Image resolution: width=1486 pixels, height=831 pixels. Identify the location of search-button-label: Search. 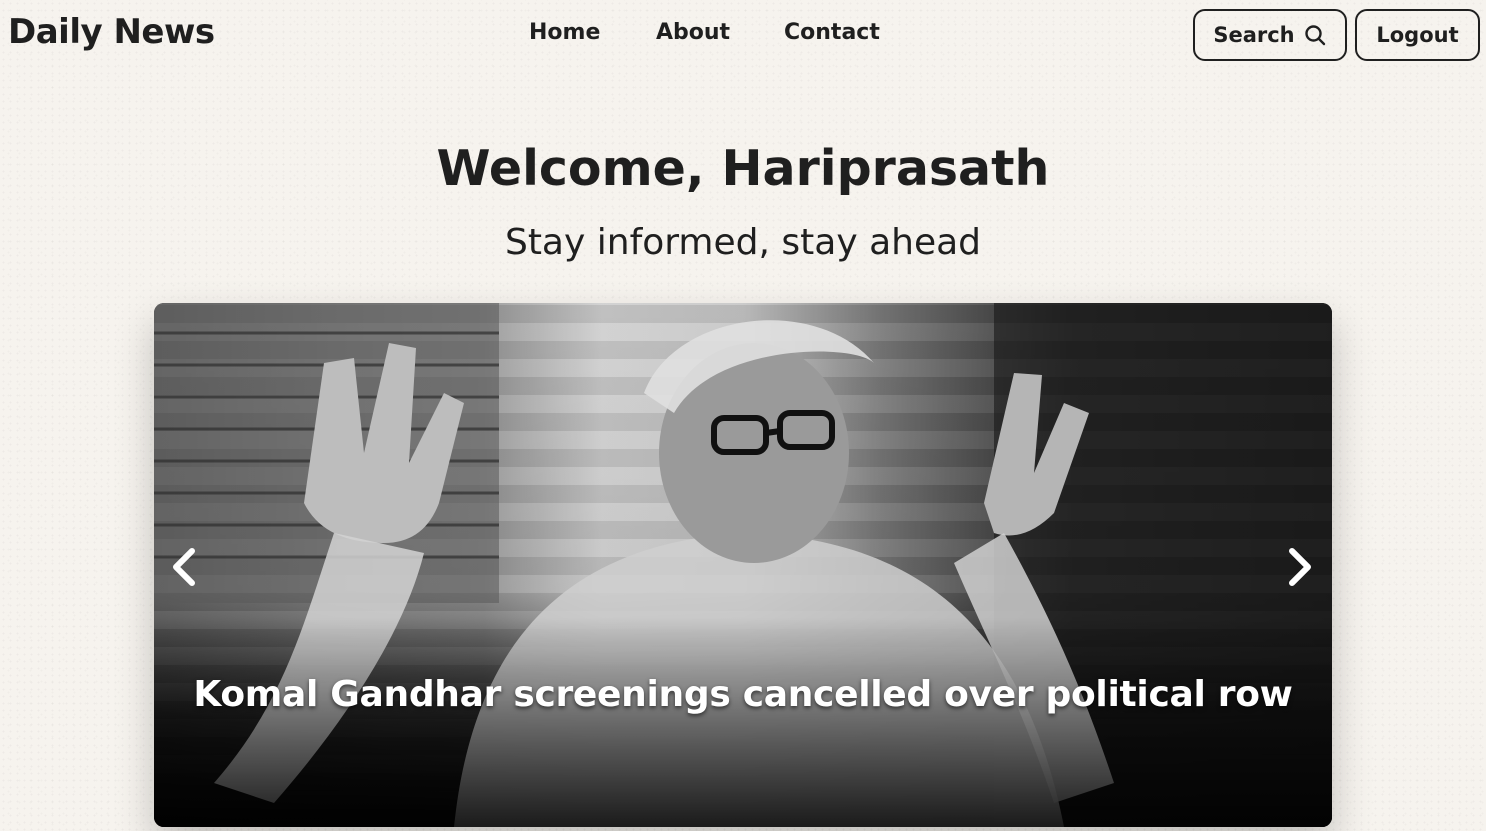
(1254, 35).